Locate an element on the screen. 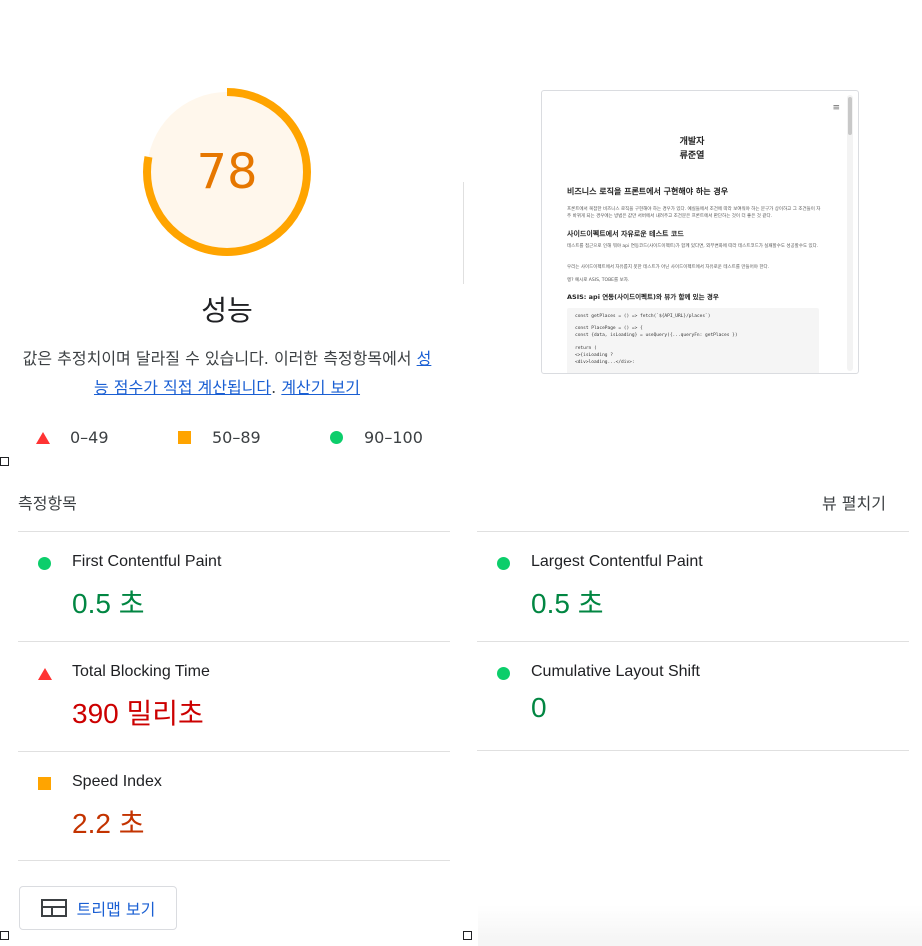 The height and width of the screenshot is (946, 922). metric-total-blocking-time: Total Blocking Time 390 밀리초 is located at coordinates (234, 696).